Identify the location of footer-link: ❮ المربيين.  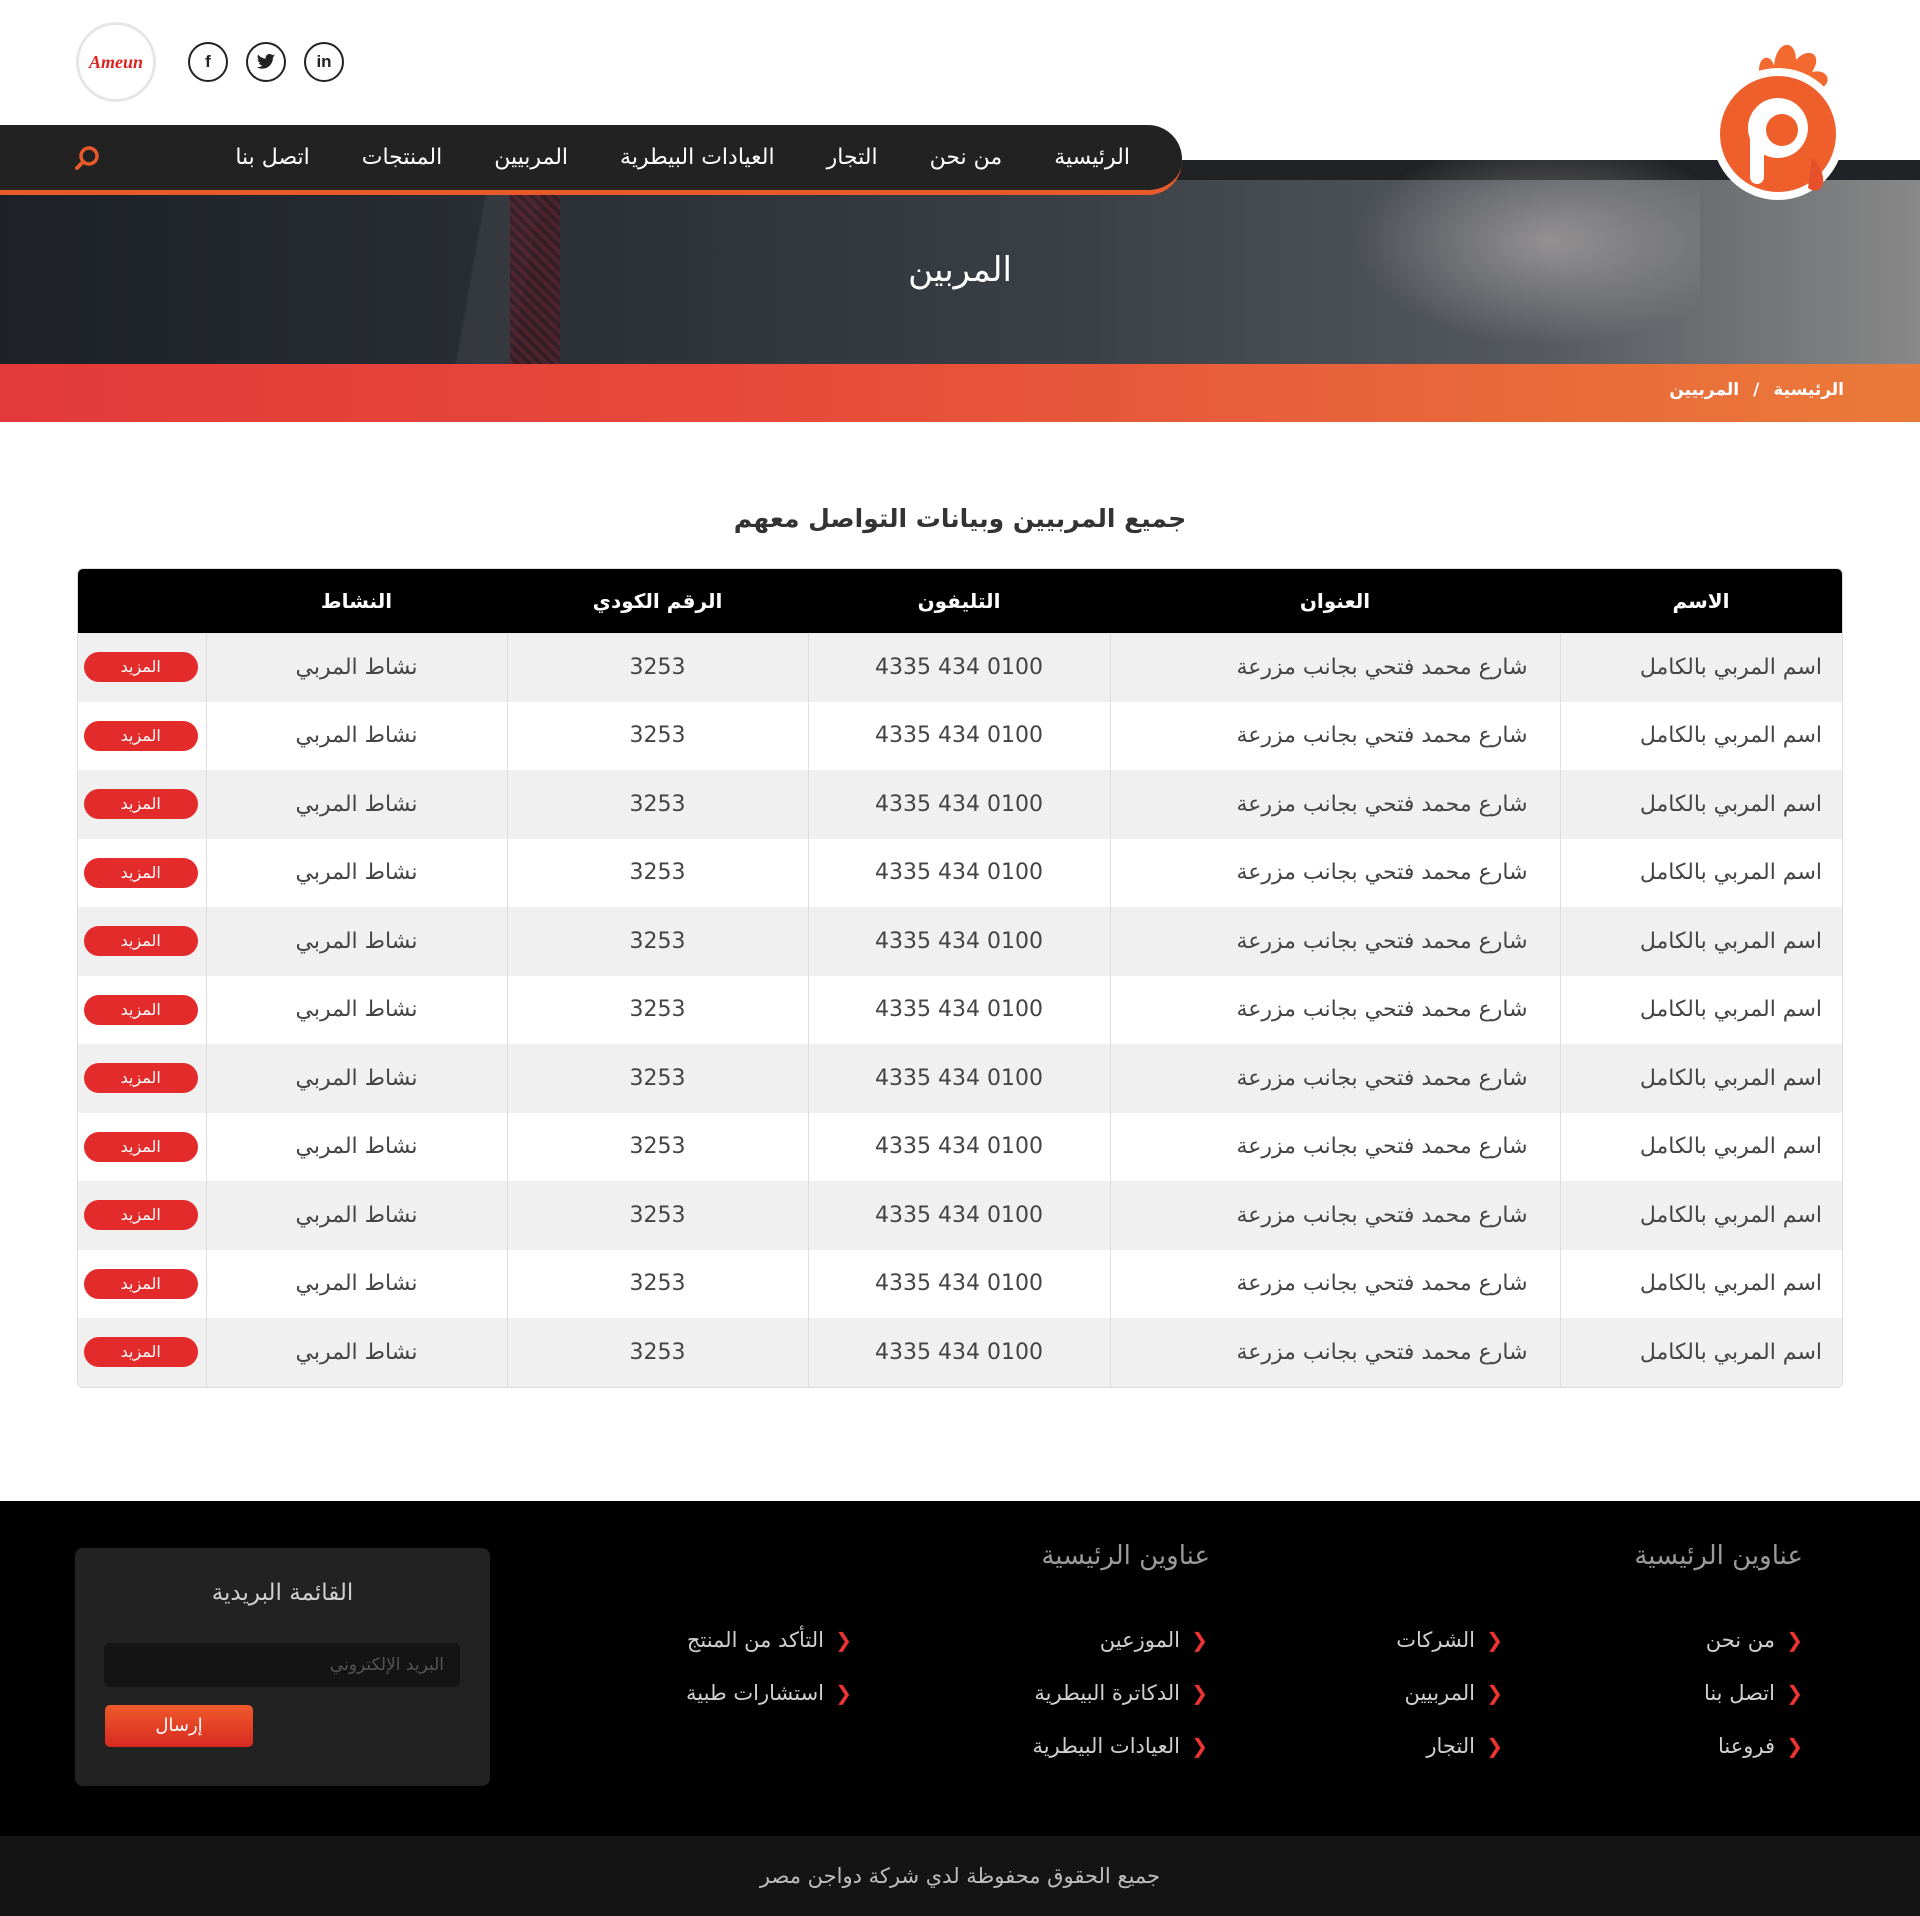
(1449, 1692).